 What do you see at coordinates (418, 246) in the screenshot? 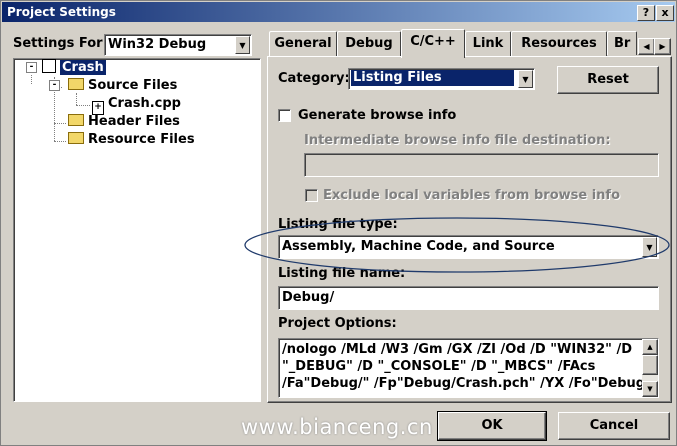
I see `listing-type-value: Assembly, Machine Code, and Source` at bounding box center [418, 246].